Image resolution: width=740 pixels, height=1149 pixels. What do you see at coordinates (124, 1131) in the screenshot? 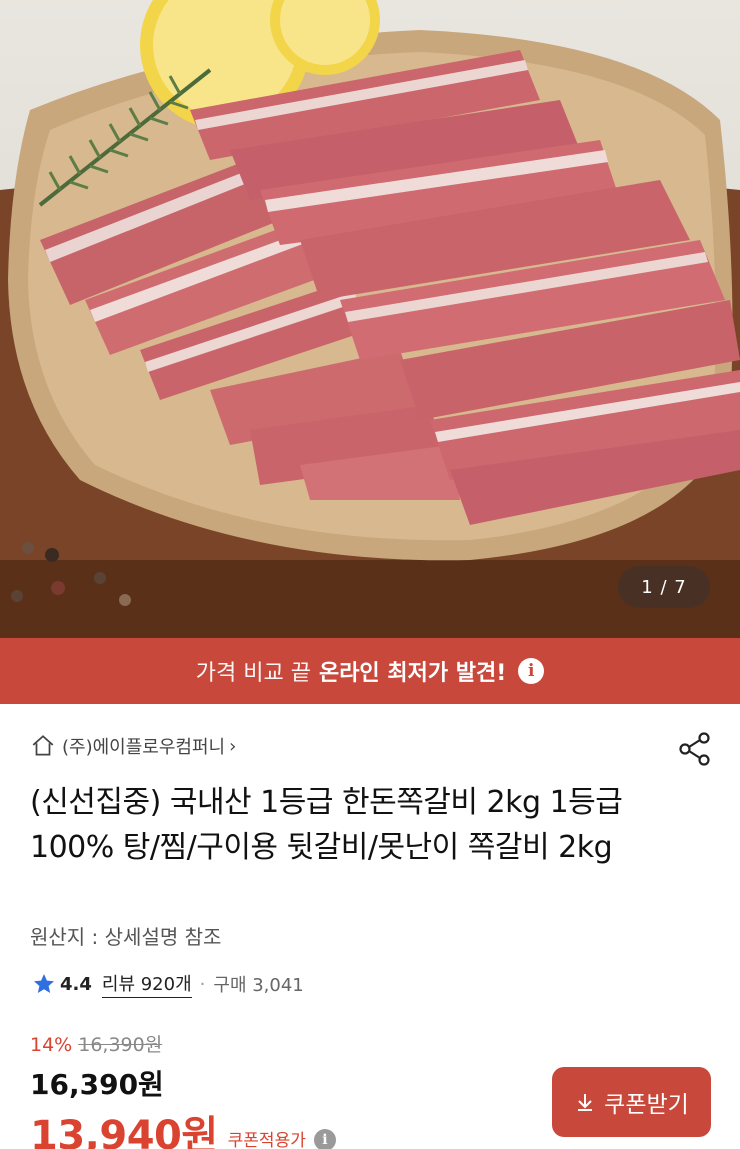
I see `coupon-price: 13,940원` at bounding box center [124, 1131].